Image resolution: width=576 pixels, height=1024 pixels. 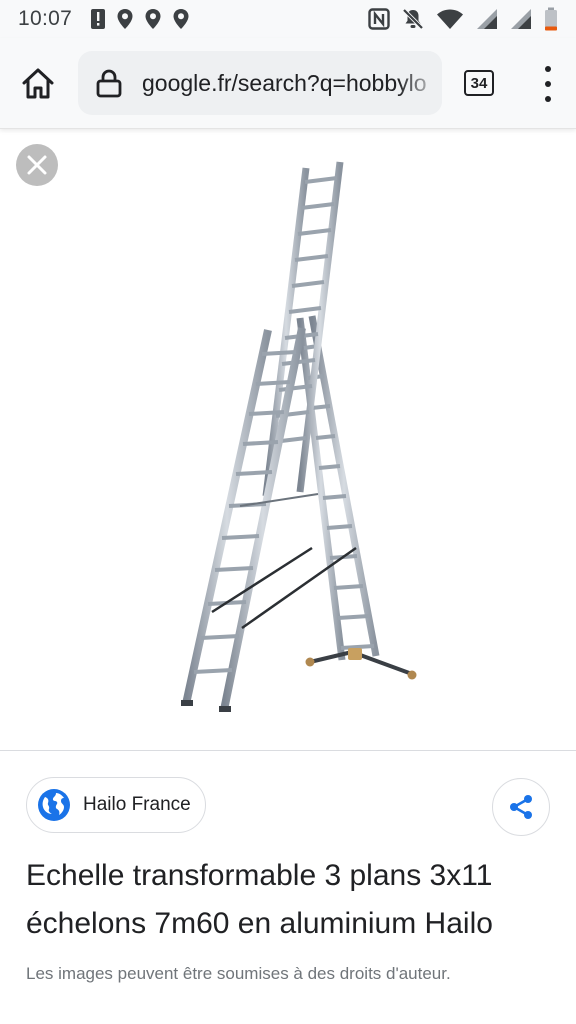 I want to click on close-button, so click(x=37, y=165).